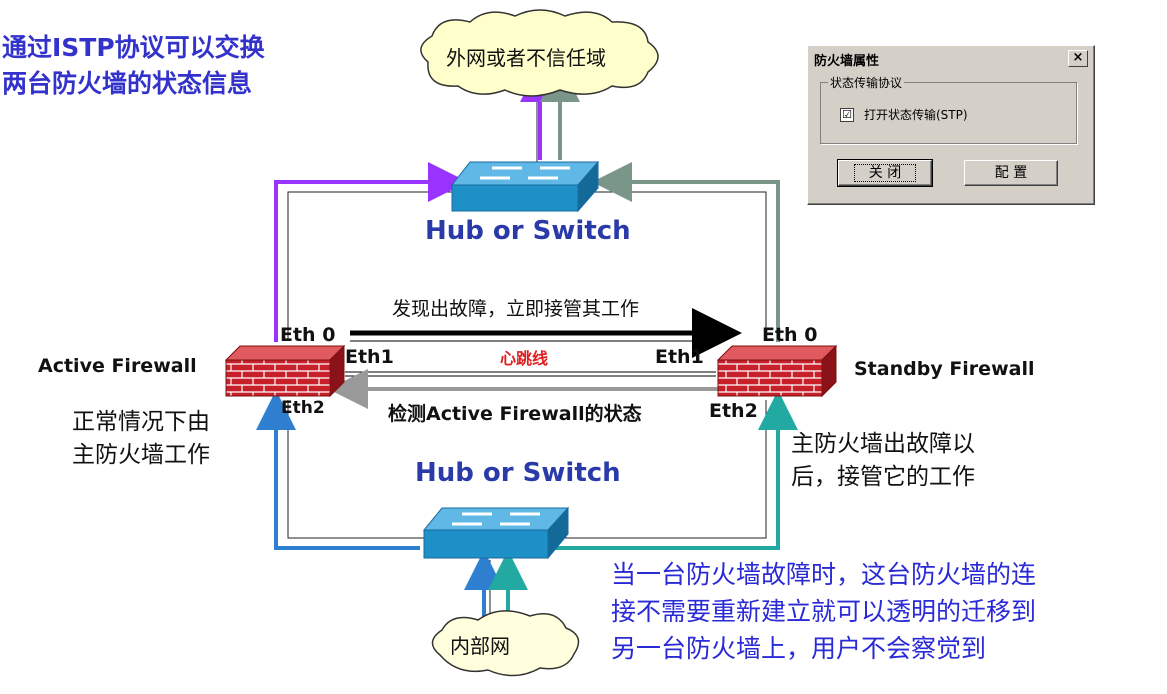 The height and width of the screenshot is (694, 1167). What do you see at coordinates (141, 422) in the screenshot?
I see `left-caption-line-1: 正常情况下由` at bounding box center [141, 422].